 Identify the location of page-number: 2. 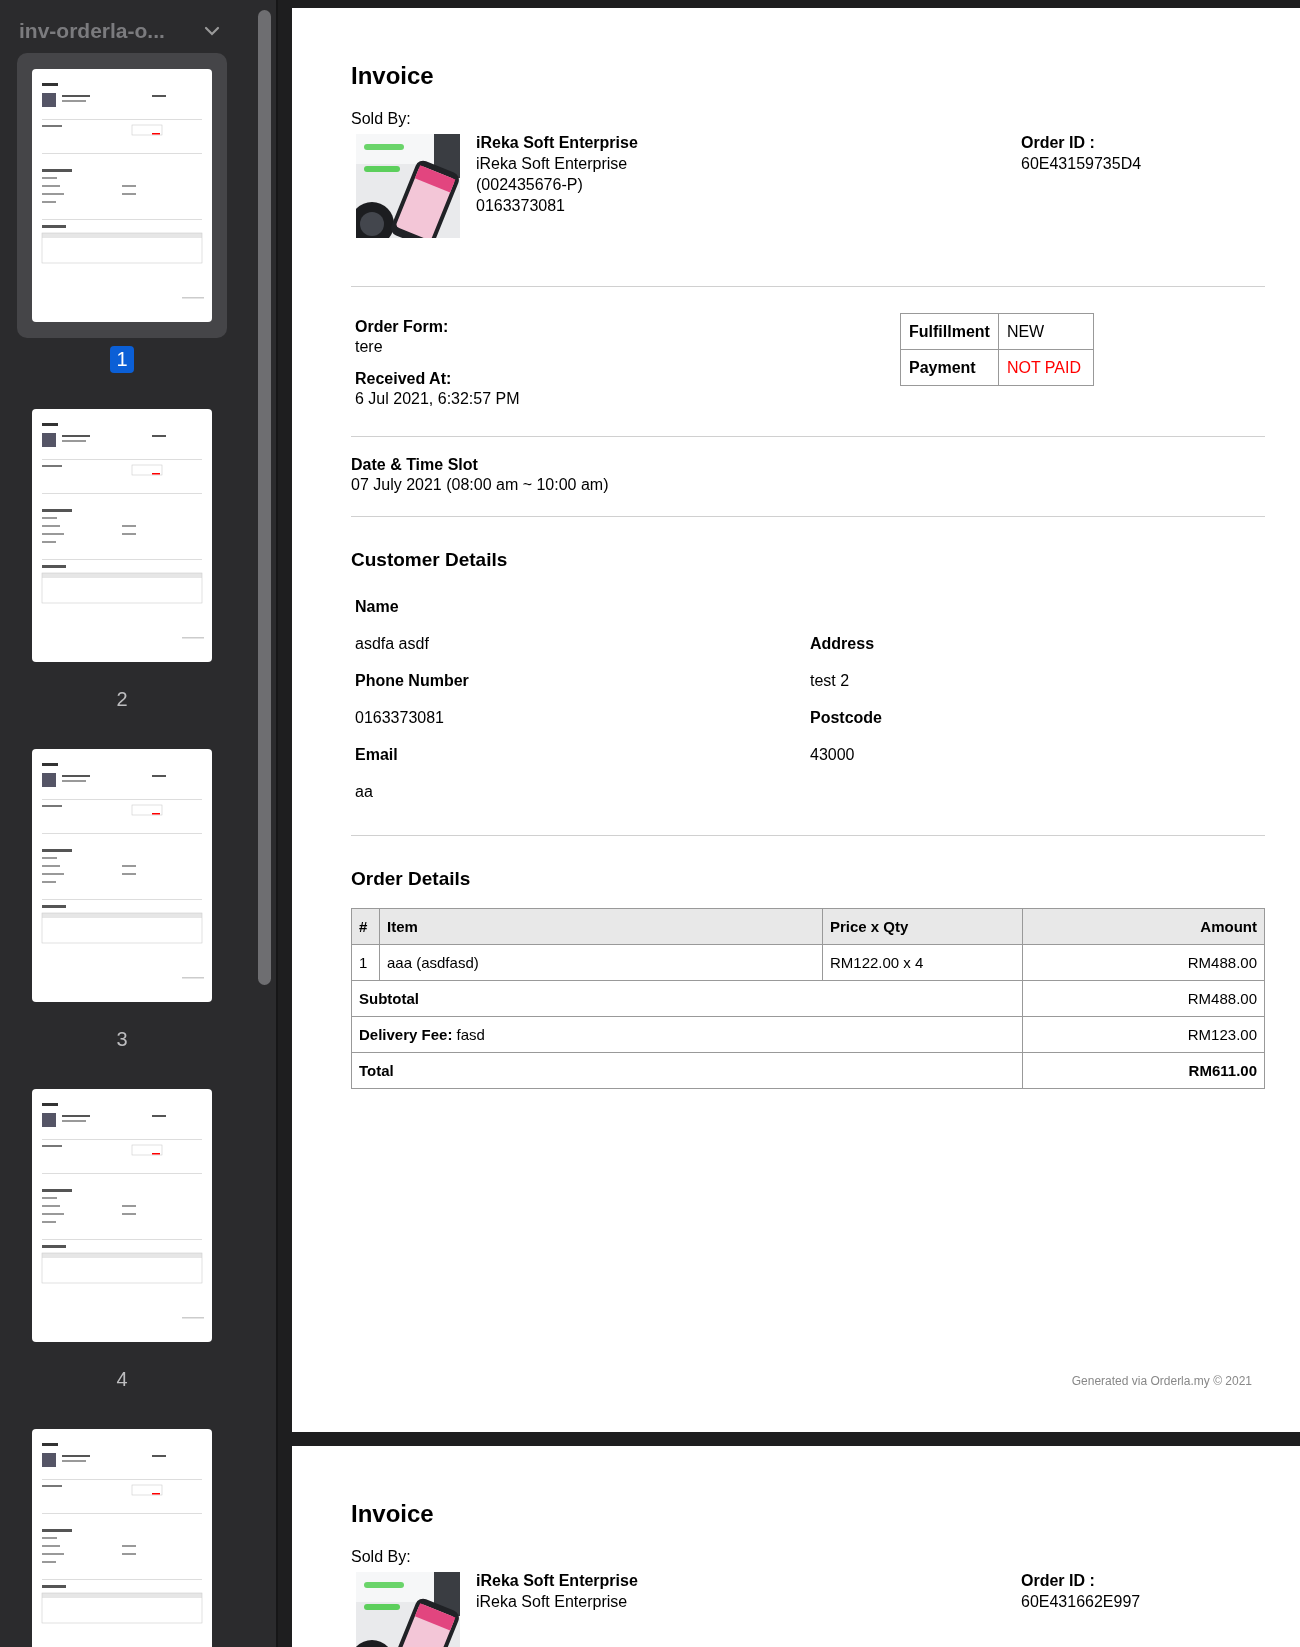
(122, 699).